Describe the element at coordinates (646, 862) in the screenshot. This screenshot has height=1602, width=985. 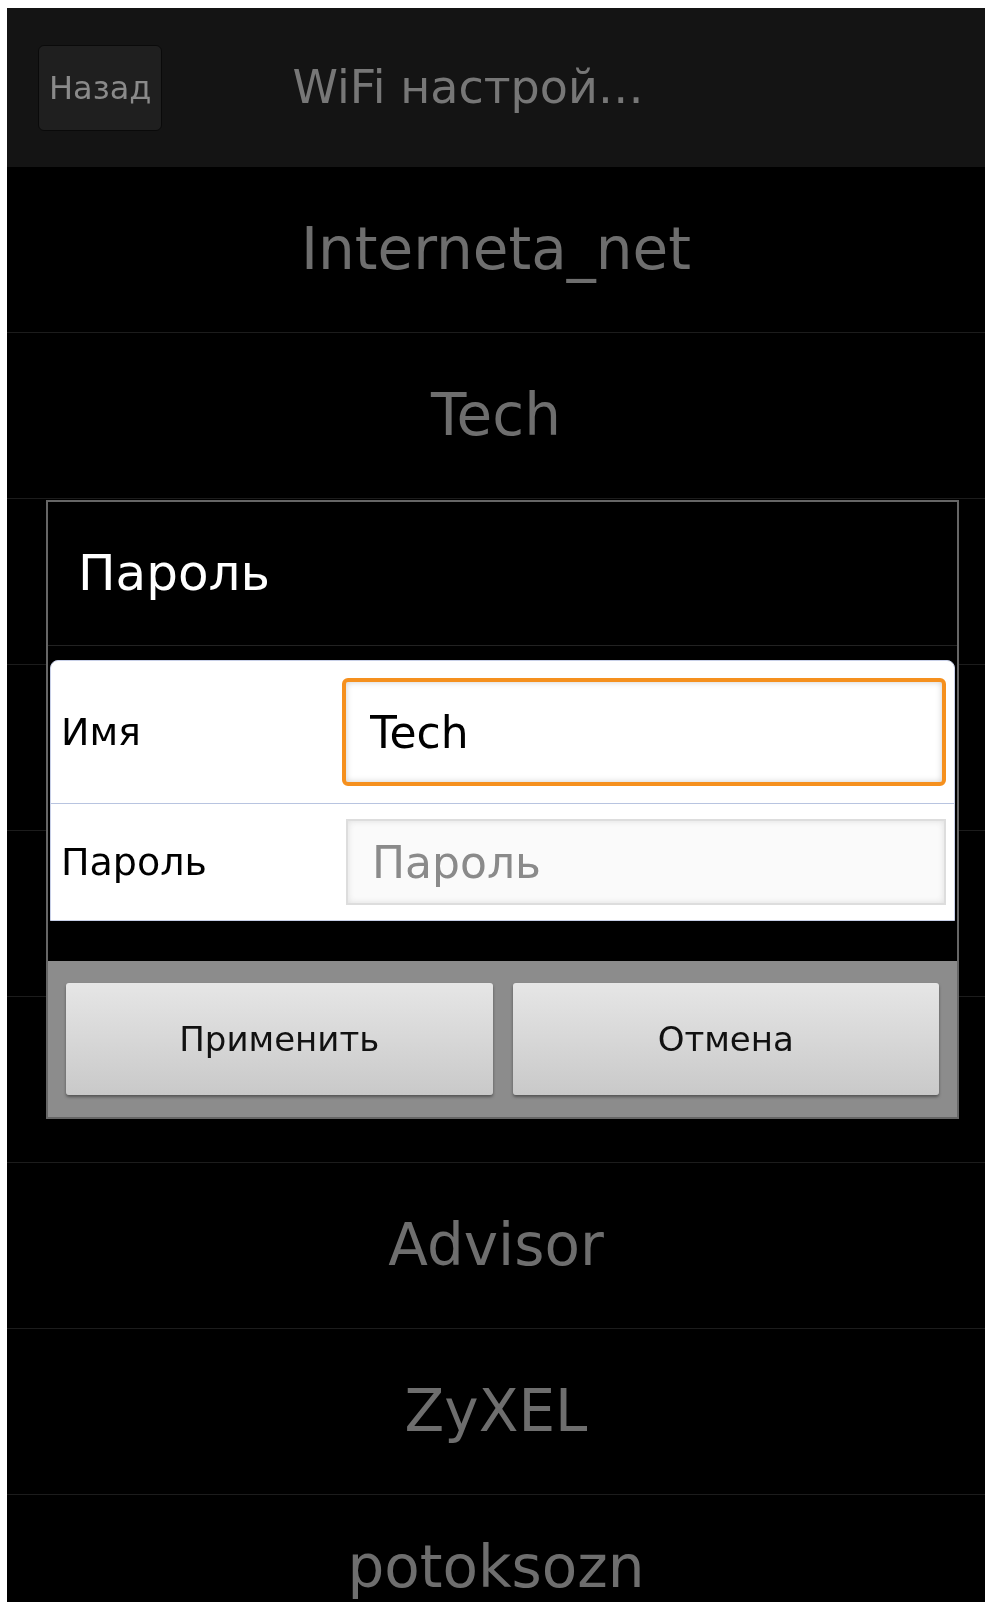
I see `text-field: Пароль` at that location.